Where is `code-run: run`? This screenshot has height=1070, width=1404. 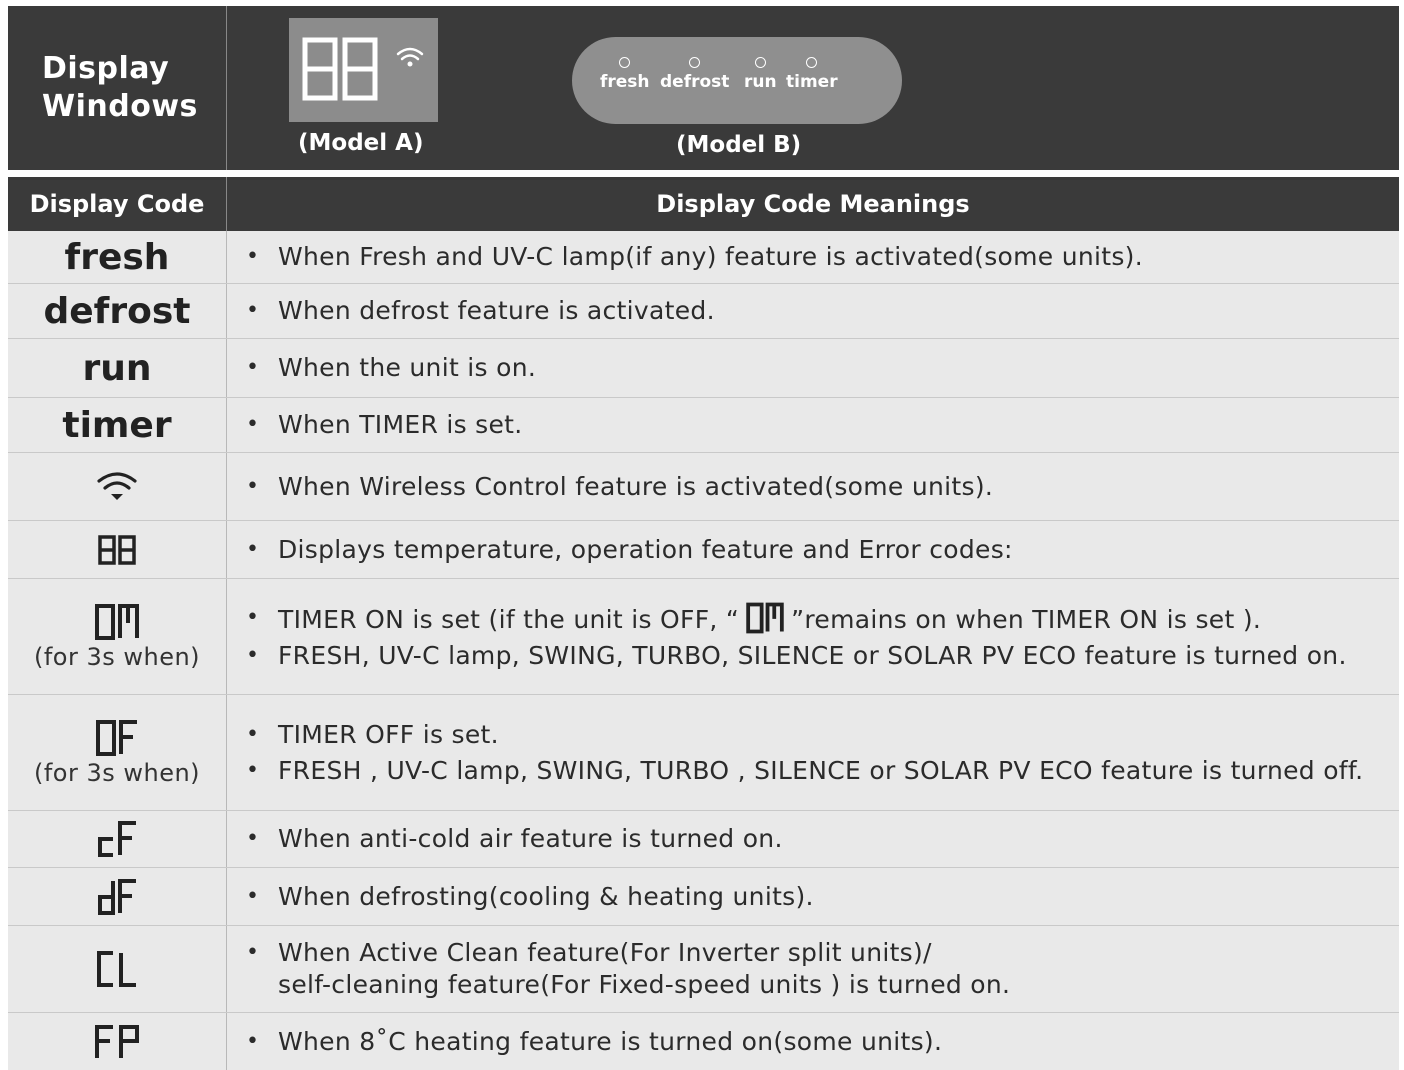
code-run: run is located at coordinates (117, 368).